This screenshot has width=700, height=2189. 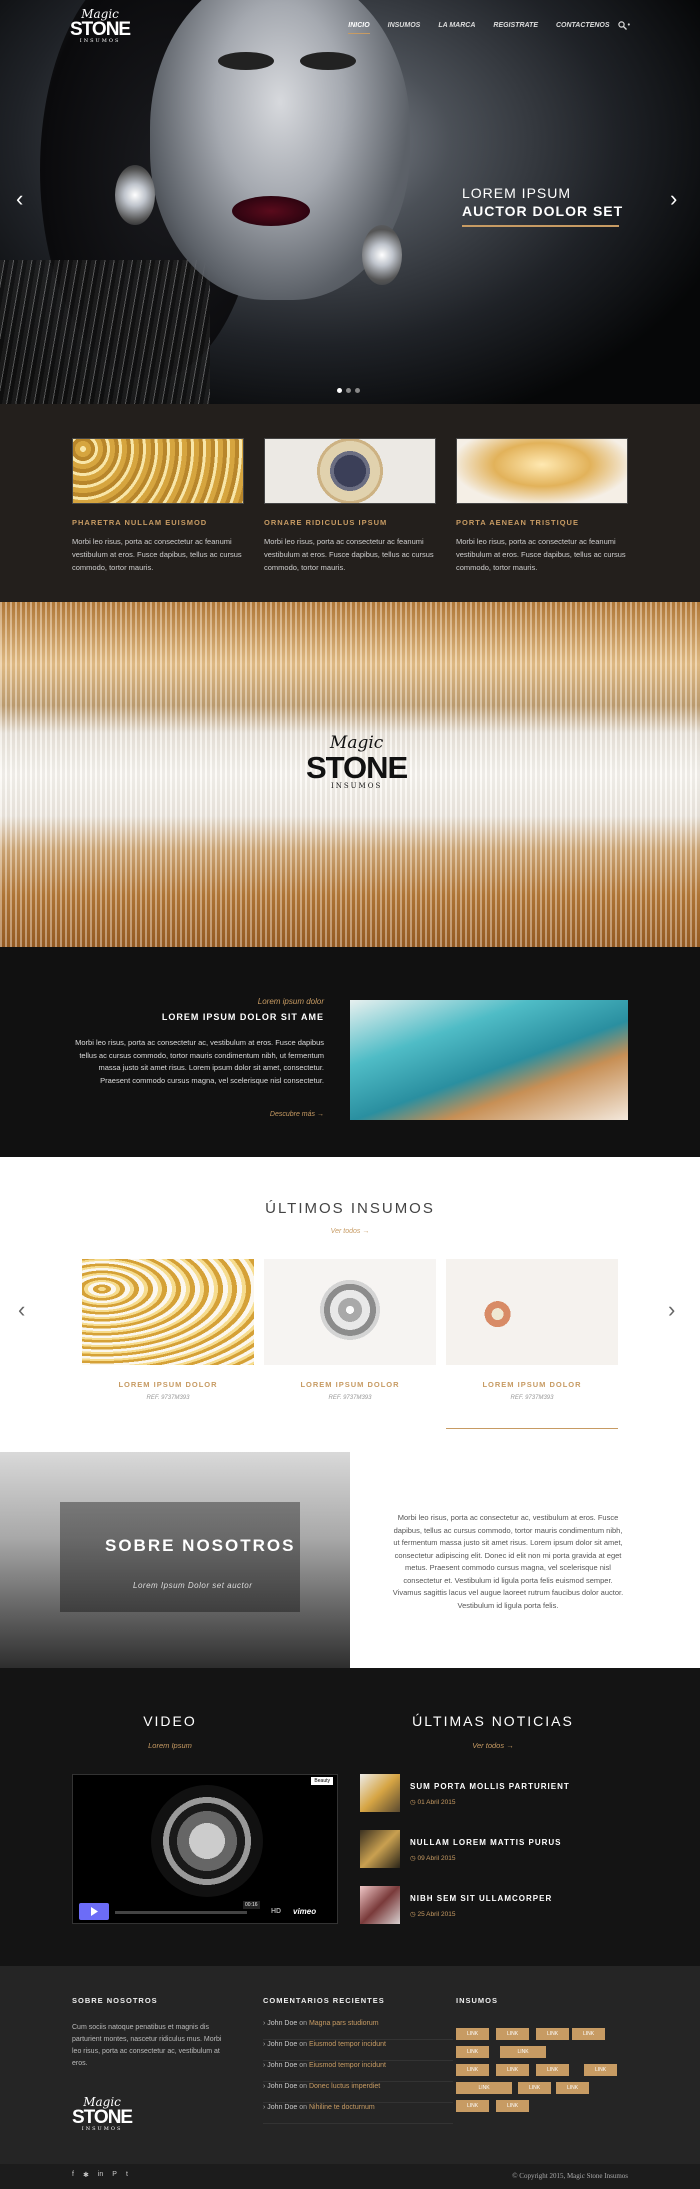 I want to click on news-item-title: NULLAM LOREM MATTIS PURUS, so click(x=486, y=1842).